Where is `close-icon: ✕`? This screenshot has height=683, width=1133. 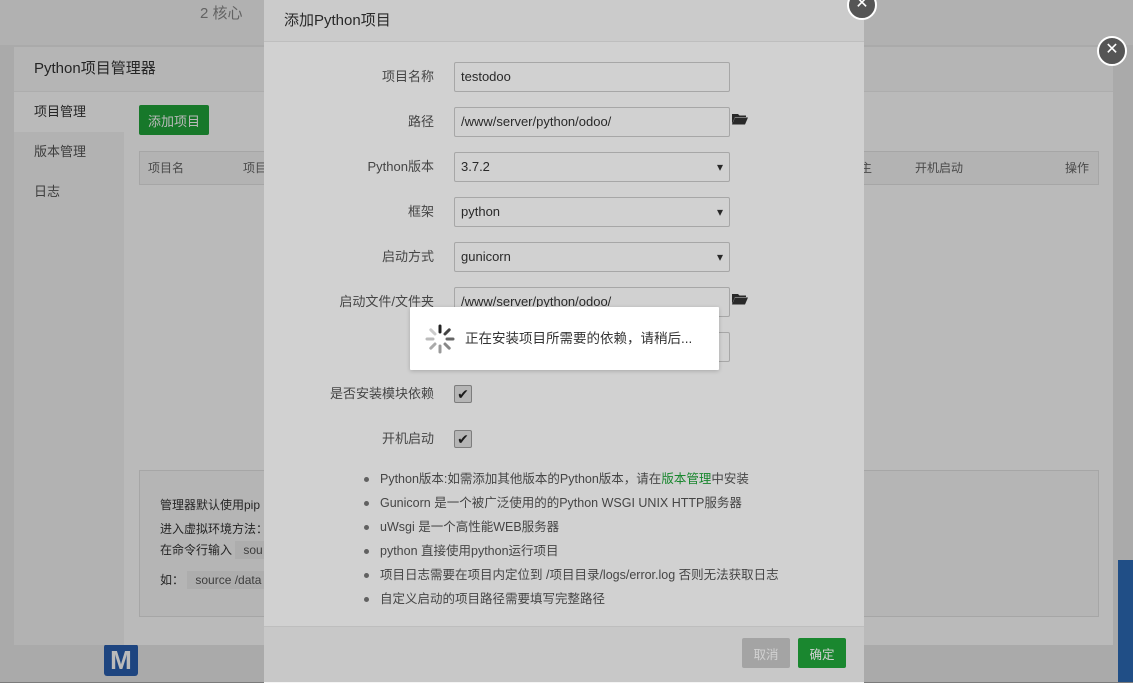 close-icon: ✕ is located at coordinates (1112, 51).